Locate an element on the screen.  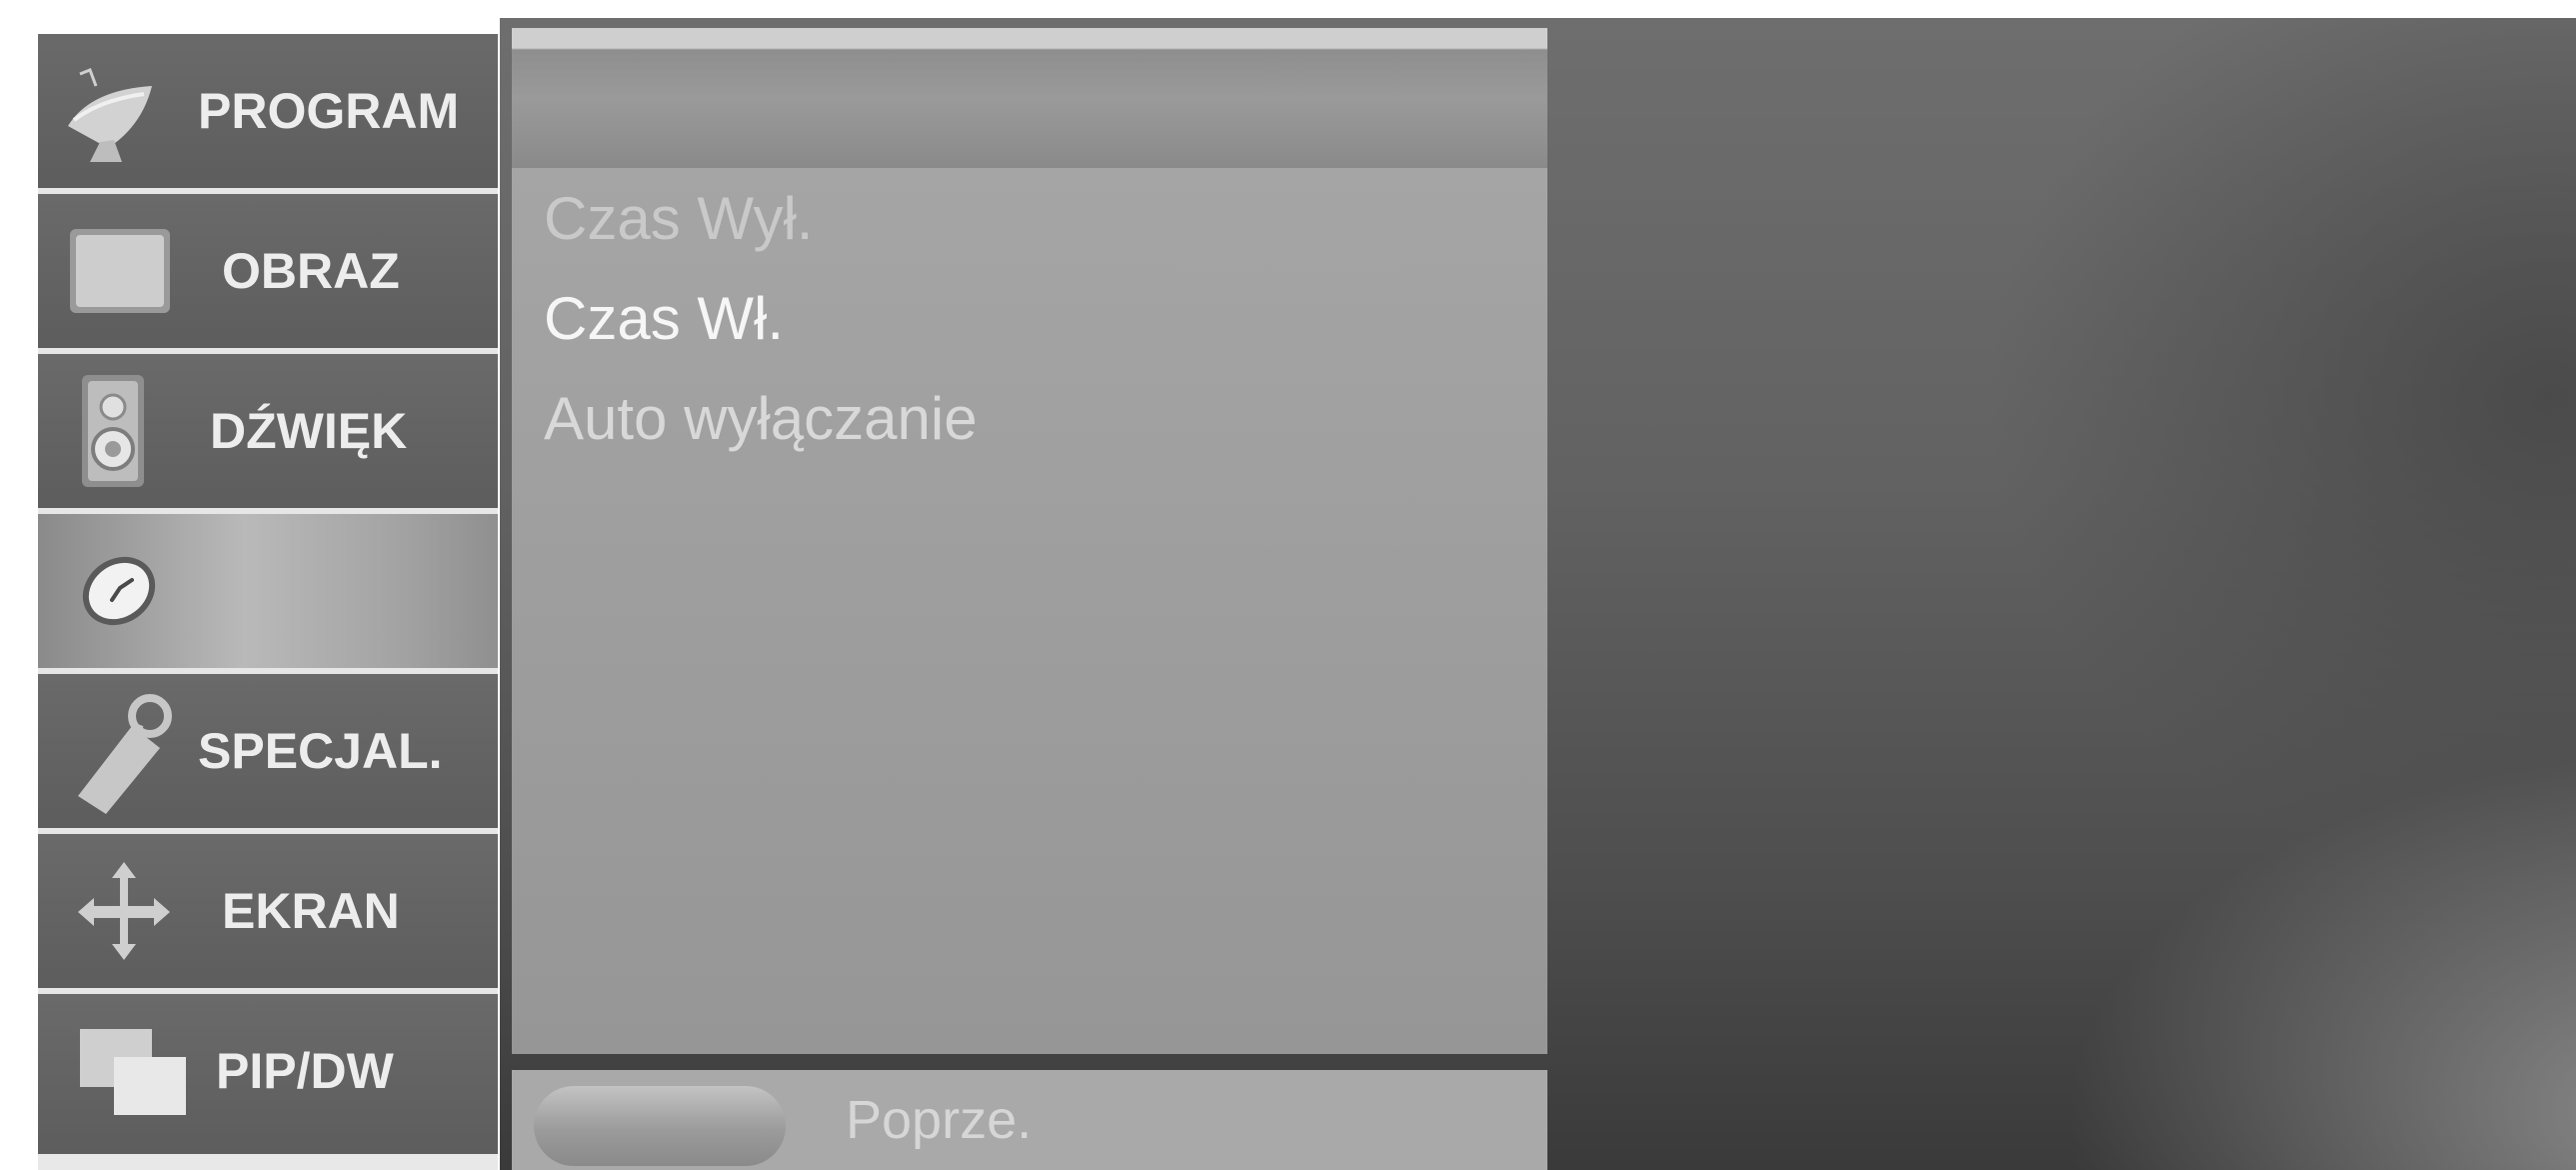
key-tag-icon is located at coordinates (121, 751).